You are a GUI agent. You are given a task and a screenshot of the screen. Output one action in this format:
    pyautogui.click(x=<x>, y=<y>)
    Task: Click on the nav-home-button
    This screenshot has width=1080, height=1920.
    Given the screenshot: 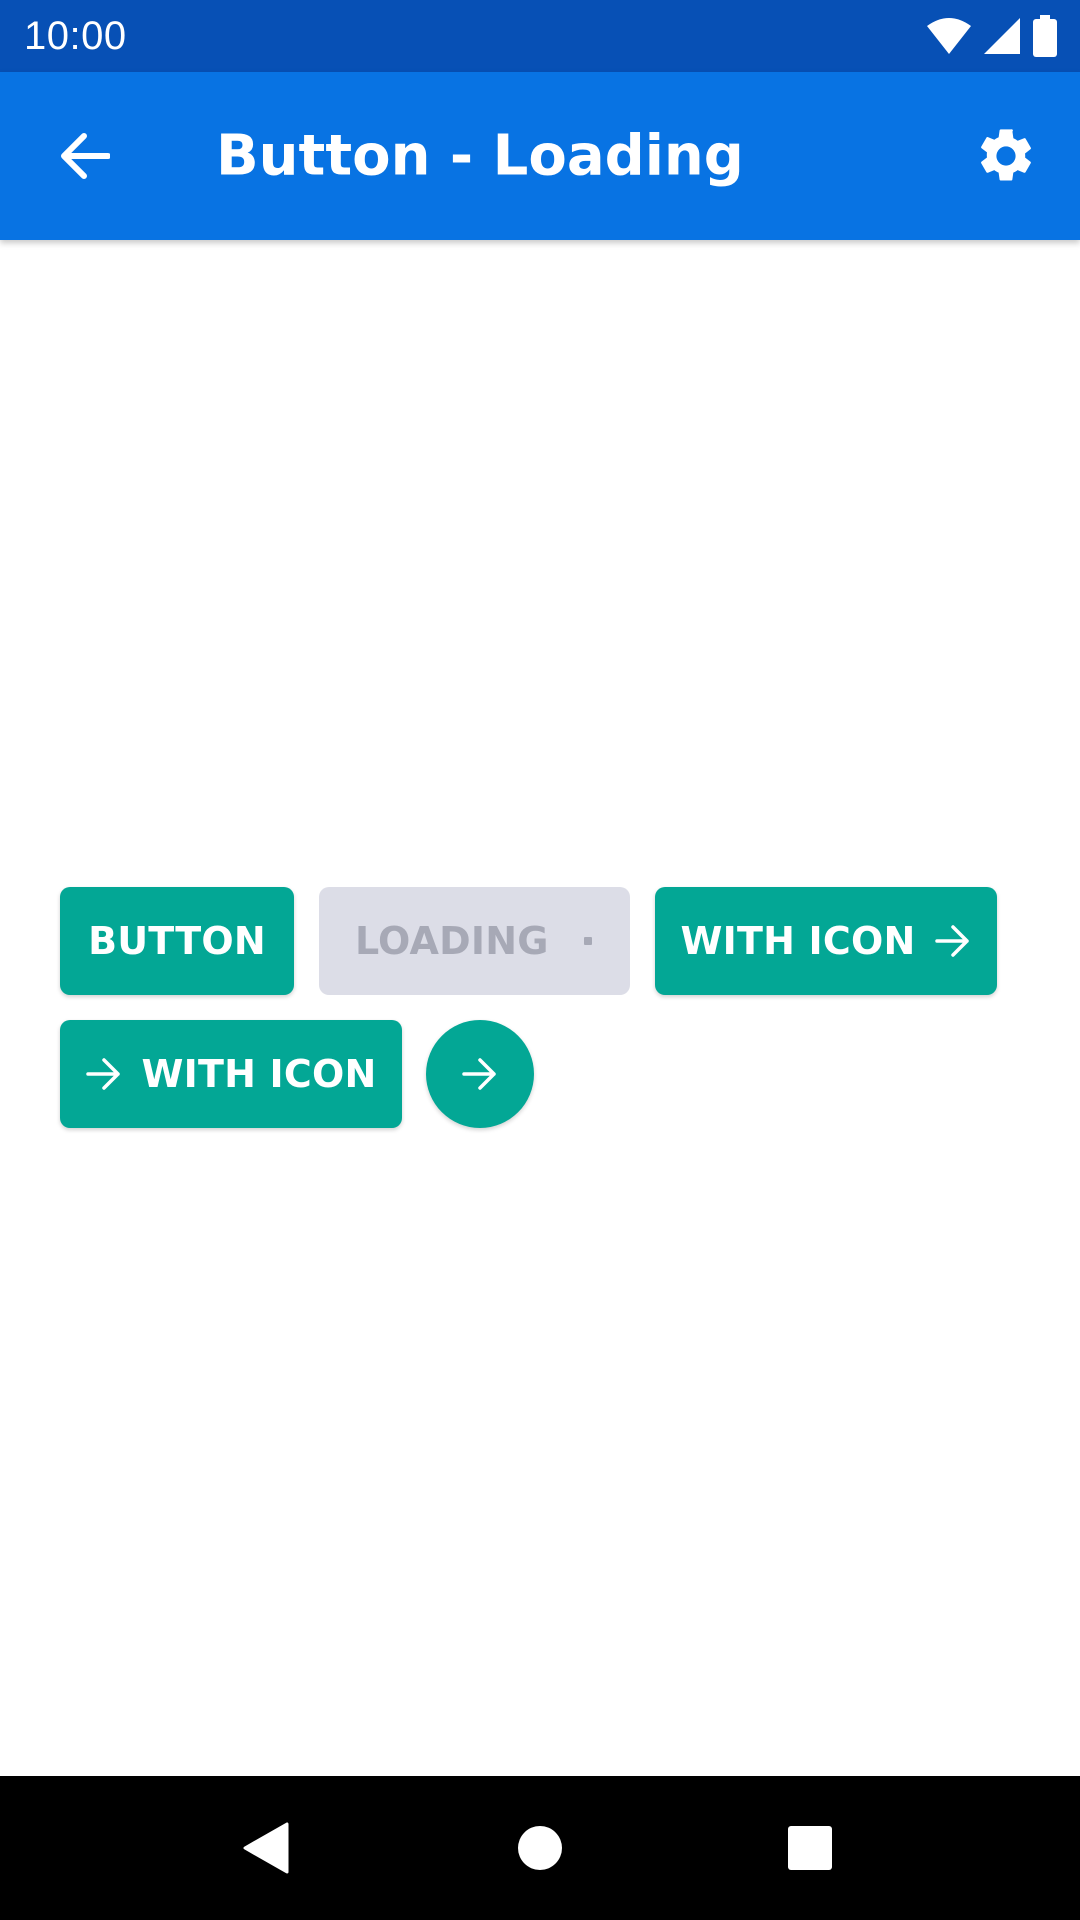 What is the action you would take?
    pyautogui.click(x=540, y=1848)
    